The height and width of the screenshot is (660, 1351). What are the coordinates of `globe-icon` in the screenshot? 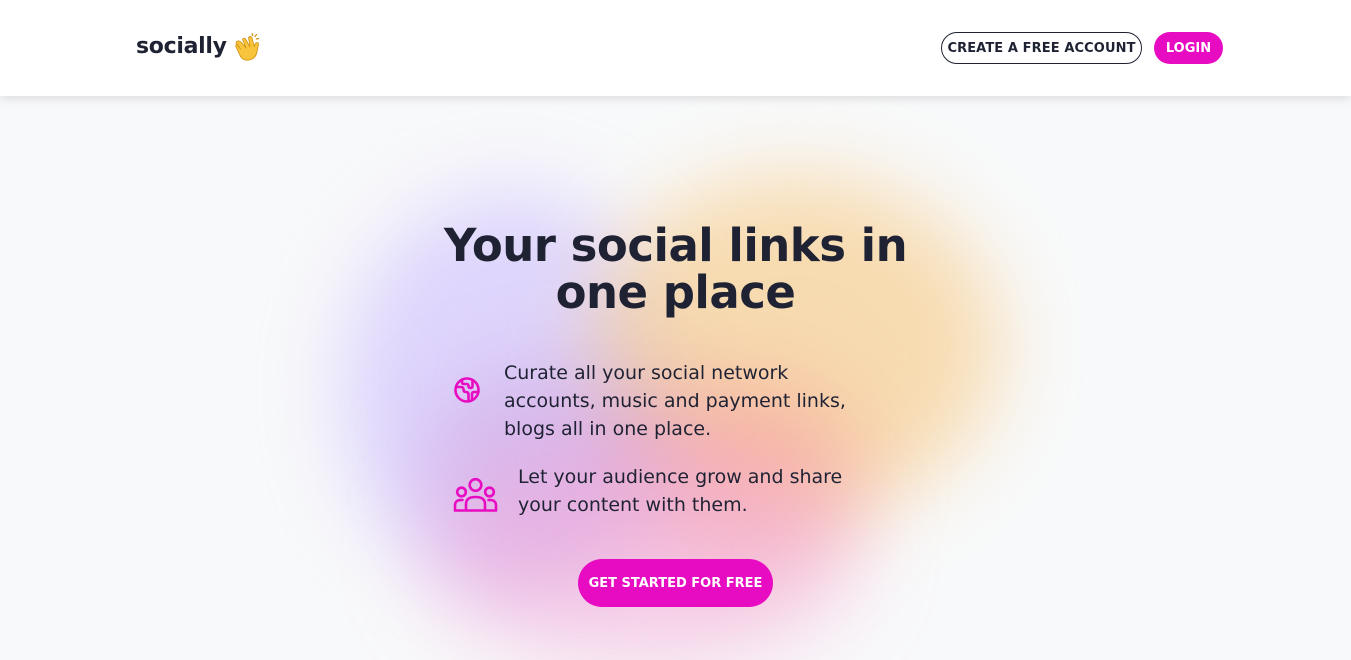 It's located at (467, 409).